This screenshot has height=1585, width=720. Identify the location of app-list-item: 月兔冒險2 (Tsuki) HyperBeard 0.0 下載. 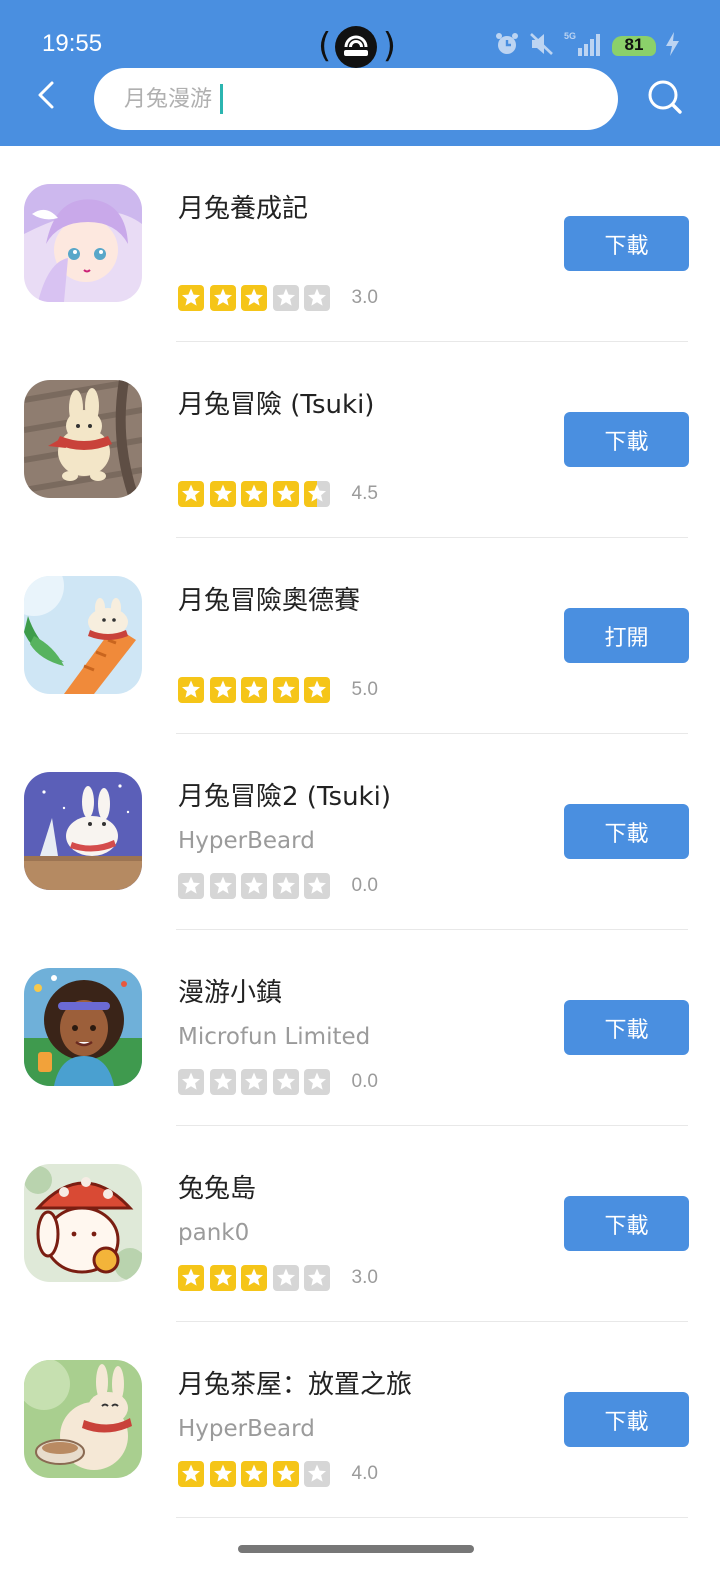
(360, 832).